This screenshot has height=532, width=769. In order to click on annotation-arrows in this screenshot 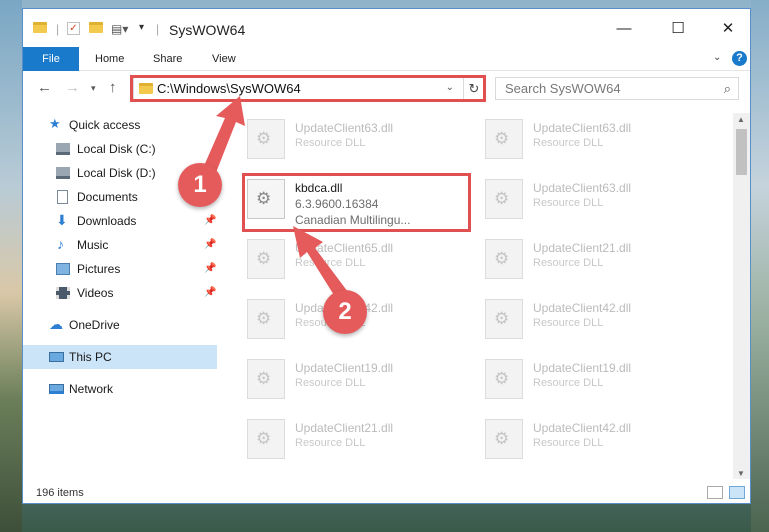, I will do `click(274, 198)`.